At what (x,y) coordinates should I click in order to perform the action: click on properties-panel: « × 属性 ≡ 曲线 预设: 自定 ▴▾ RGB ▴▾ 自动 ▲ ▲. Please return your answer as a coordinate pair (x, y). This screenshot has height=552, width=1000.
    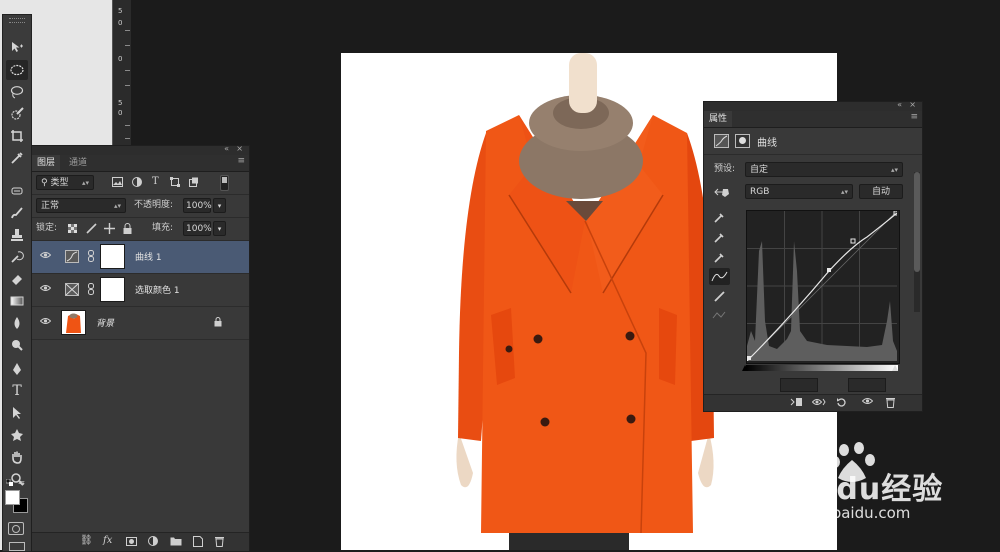
    Looking at the image, I should click on (813, 256).